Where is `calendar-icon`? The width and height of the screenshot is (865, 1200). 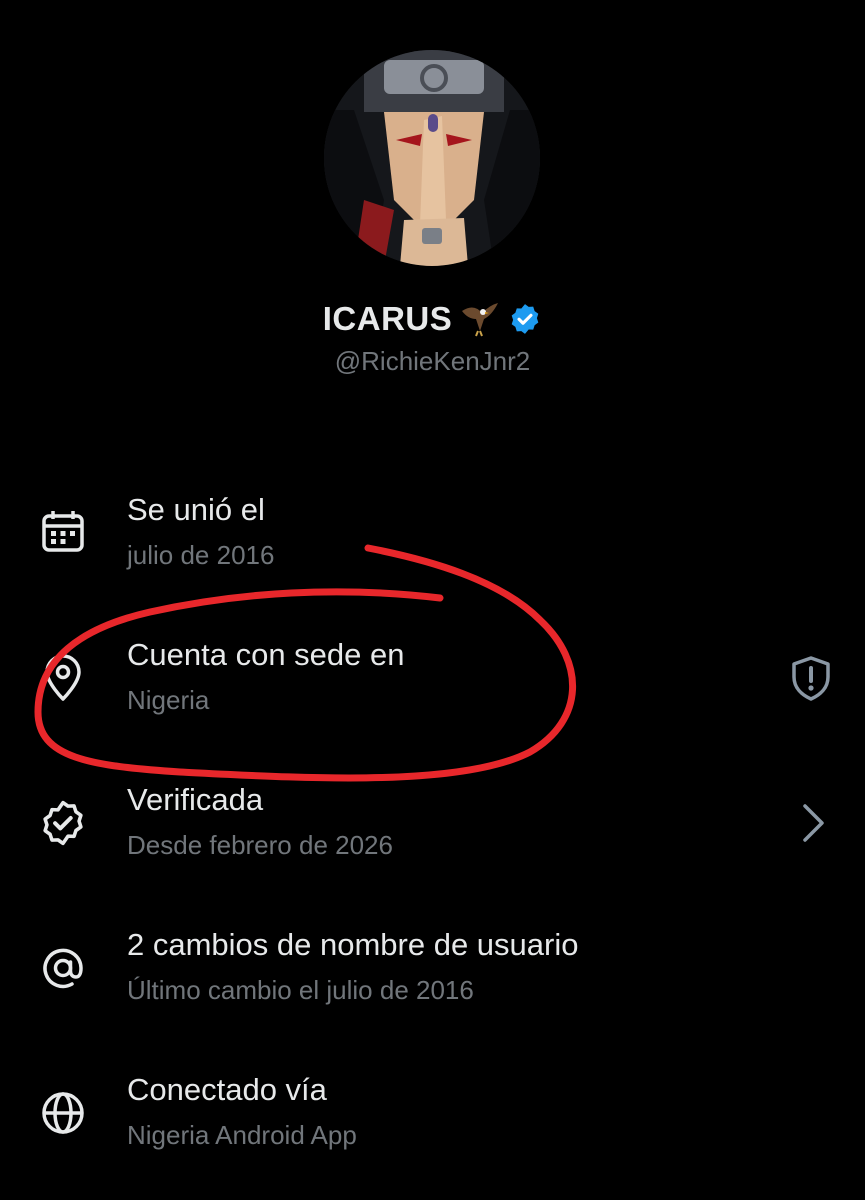 calendar-icon is located at coordinates (63, 531).